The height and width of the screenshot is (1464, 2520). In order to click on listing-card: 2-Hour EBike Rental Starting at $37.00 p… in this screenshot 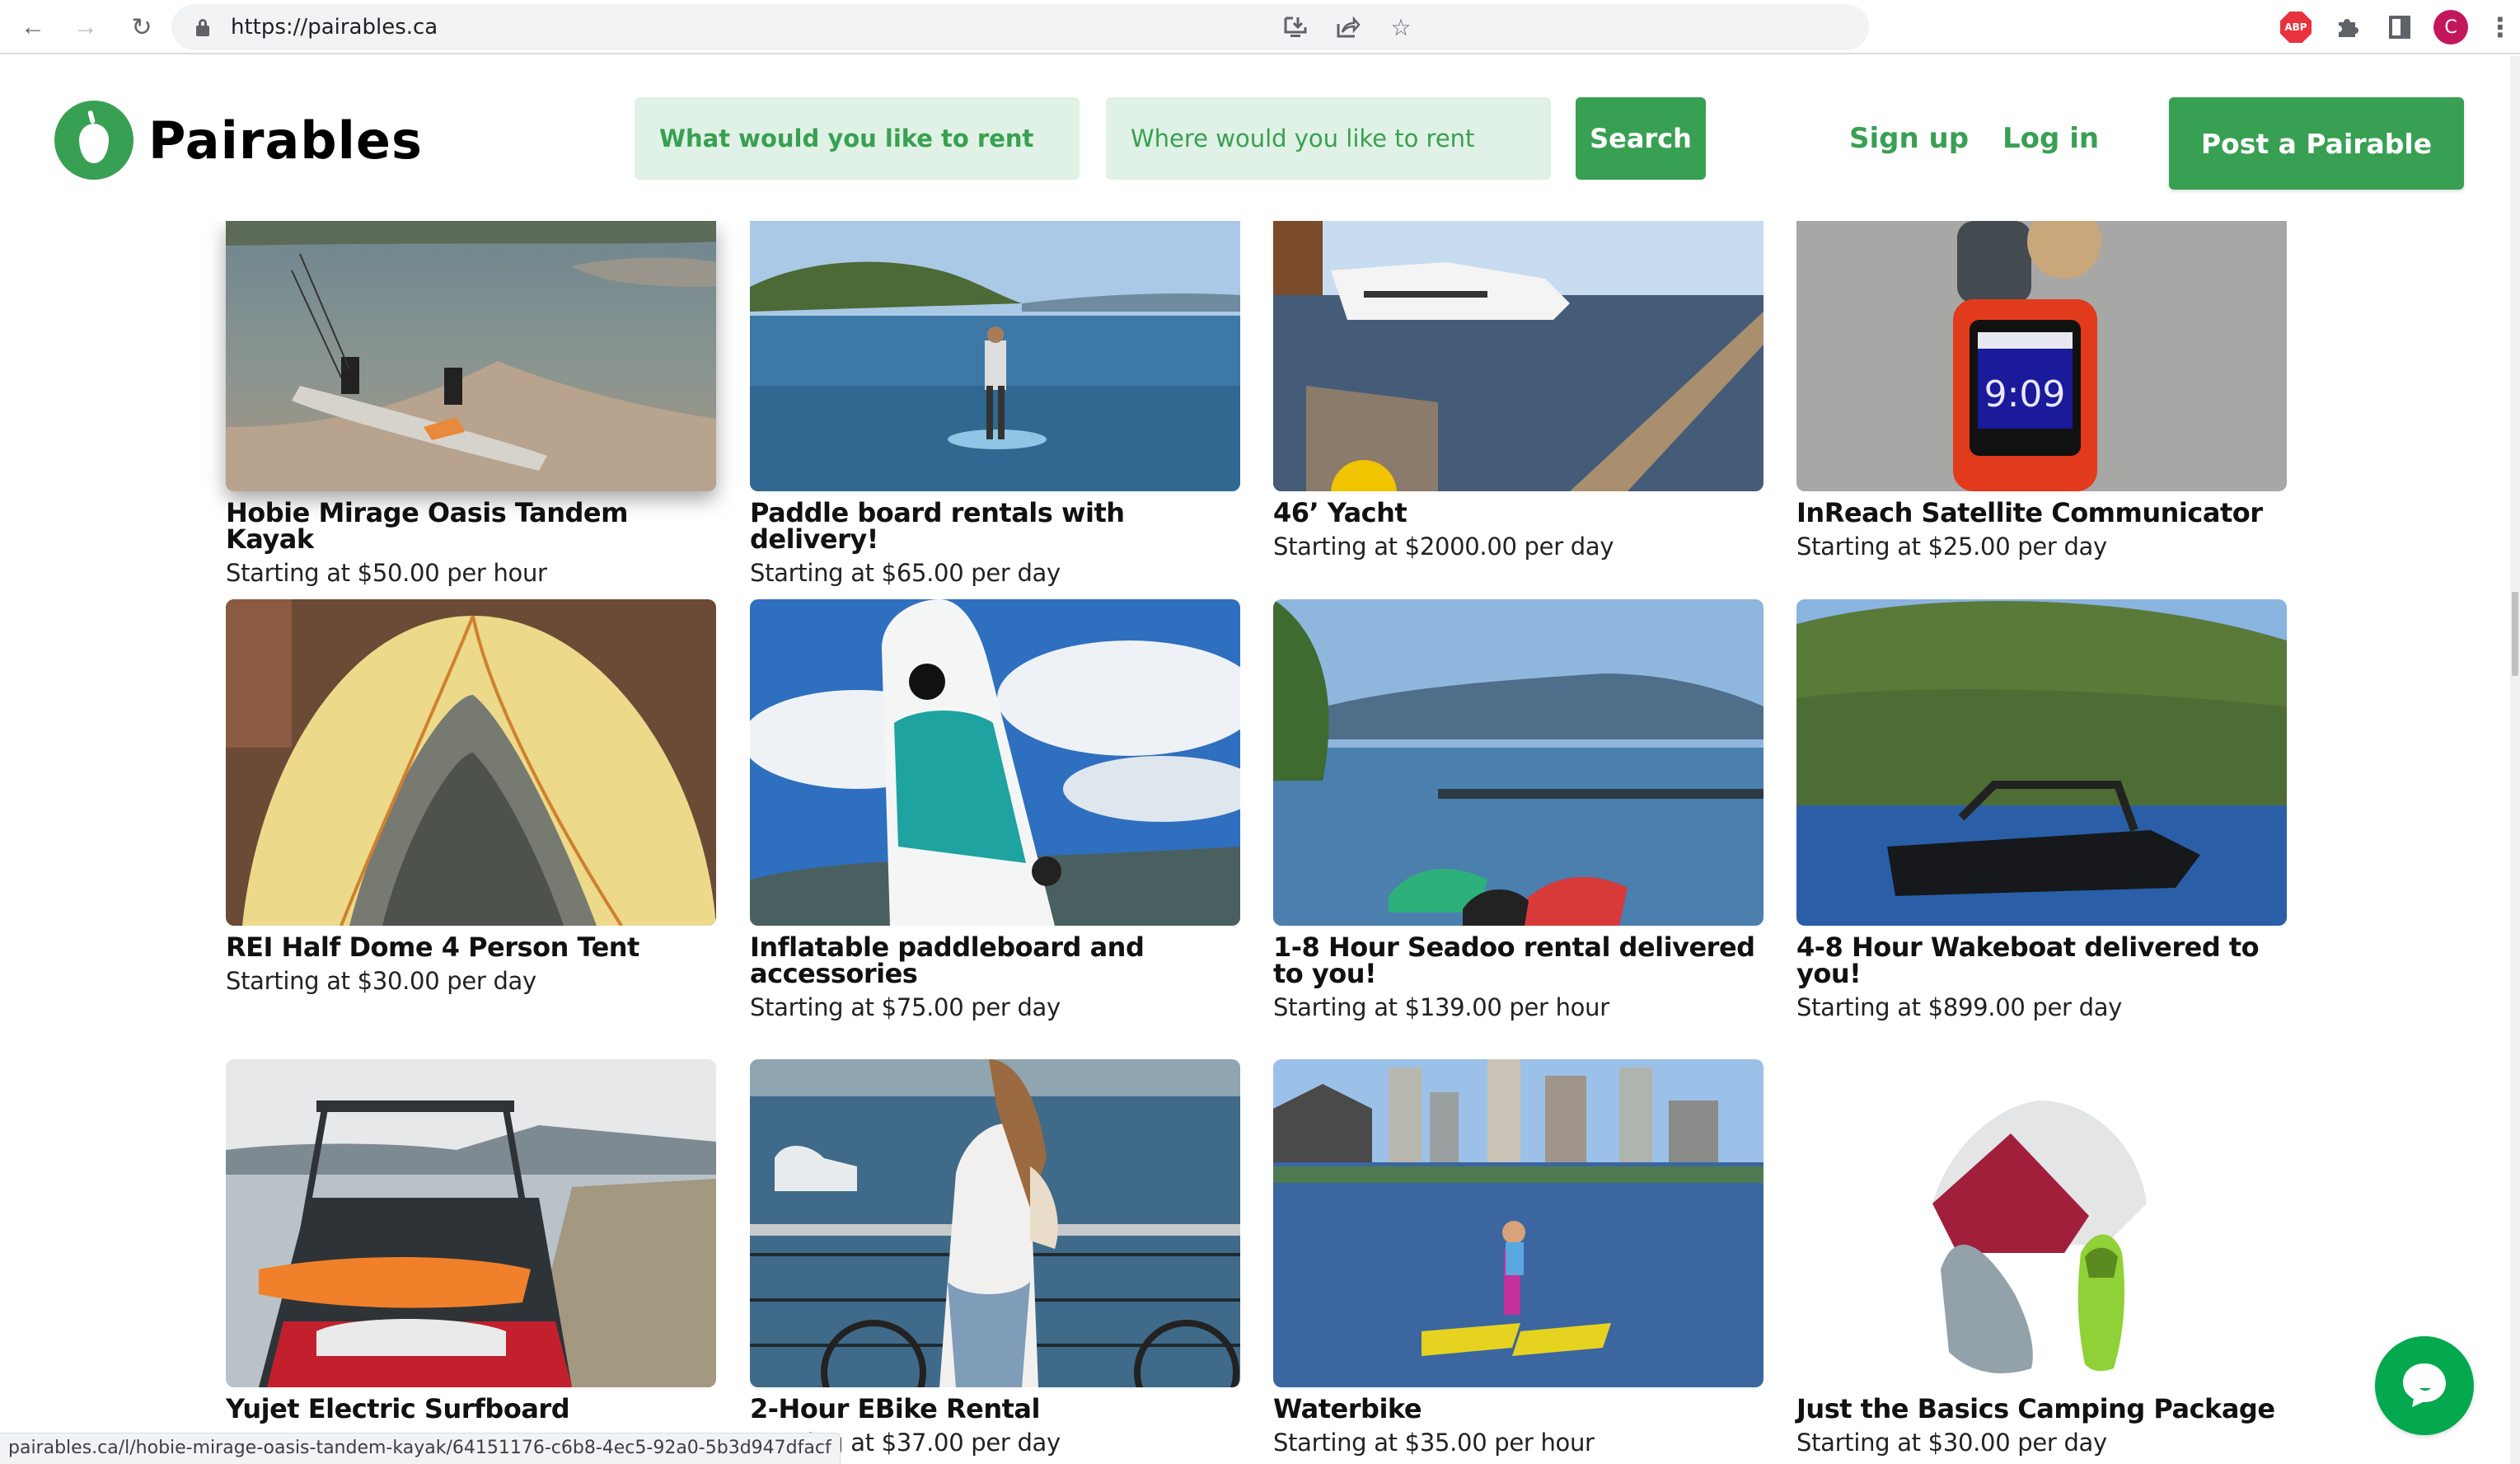, I will do `click(995, 1258)`.